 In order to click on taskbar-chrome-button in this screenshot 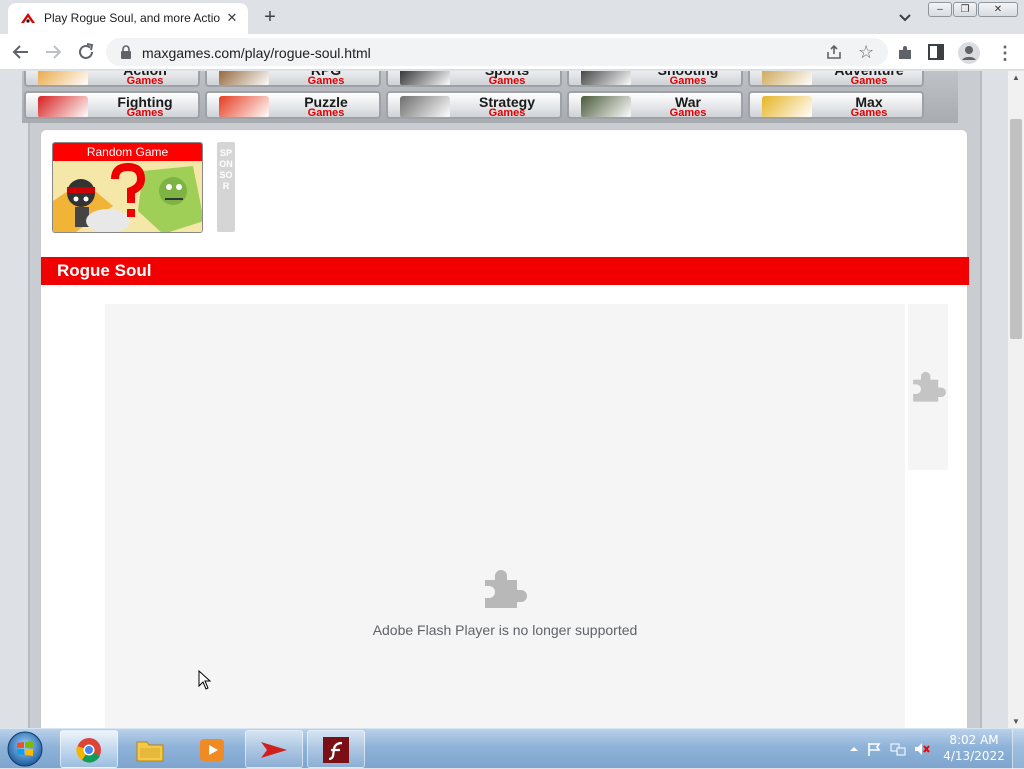, I will do `click(89, 749)`.